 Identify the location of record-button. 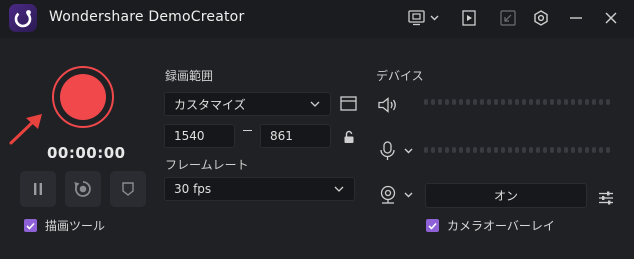
(83, 97).